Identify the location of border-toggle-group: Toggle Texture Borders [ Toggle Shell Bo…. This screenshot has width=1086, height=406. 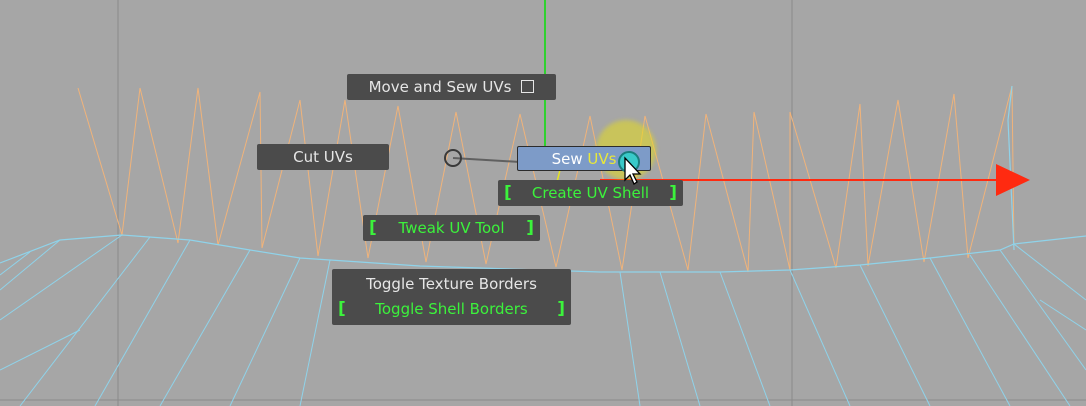
(451, 297).